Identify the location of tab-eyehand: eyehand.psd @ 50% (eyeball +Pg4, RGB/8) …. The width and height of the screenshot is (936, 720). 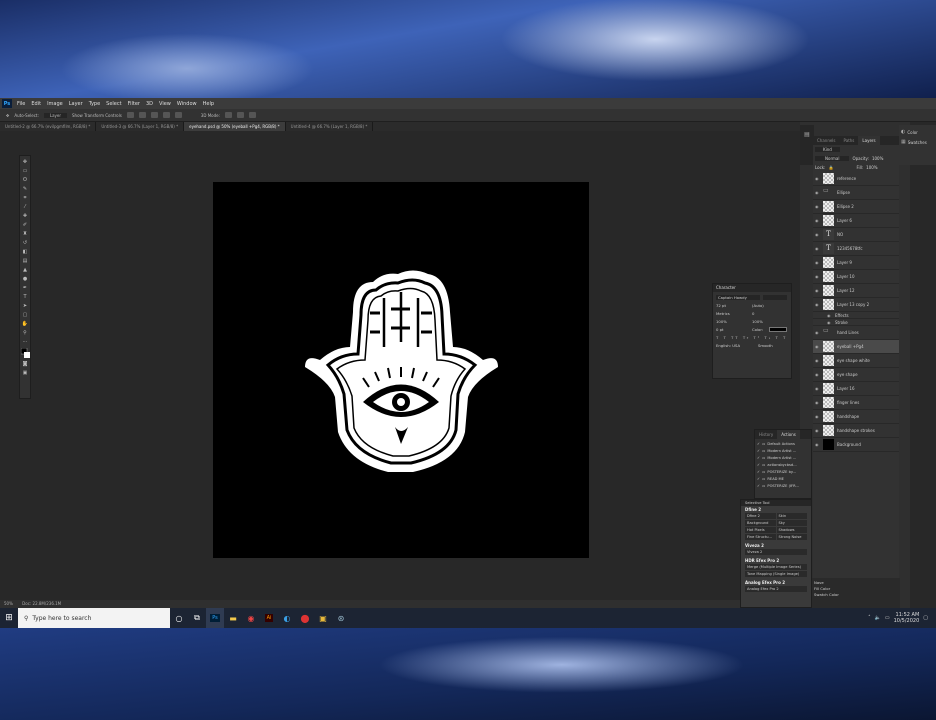
(235, 126).